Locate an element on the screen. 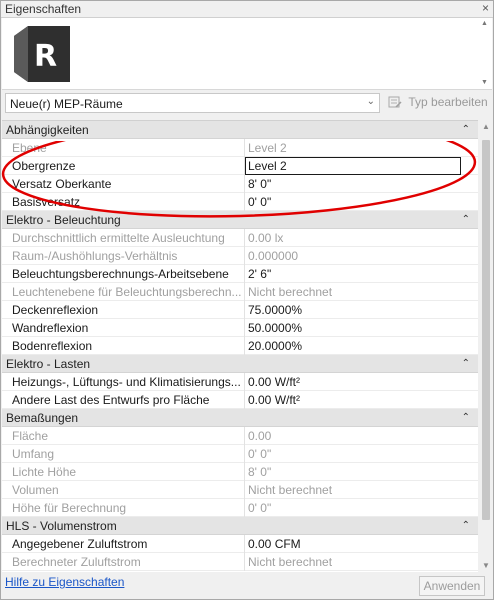  properties-scrollbar: ▲ ▼ is located at coordinates (486, 346).